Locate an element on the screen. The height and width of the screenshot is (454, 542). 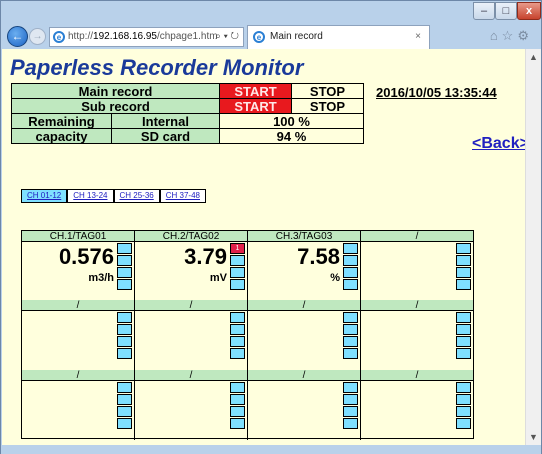
channel-cell: CH.3/TAG03 7.58% 1 2 3 4 is located at coordinates (304, 265).